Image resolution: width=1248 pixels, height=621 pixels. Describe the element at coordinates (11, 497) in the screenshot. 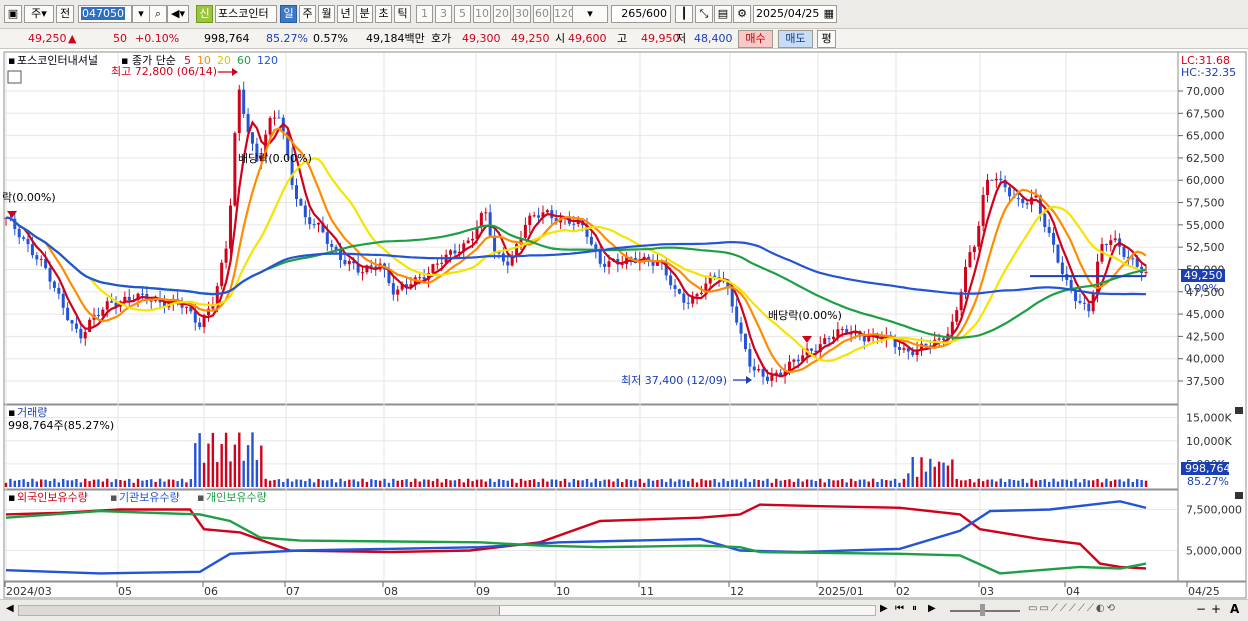

I see `holding-handle-icon: ▪` at that location.